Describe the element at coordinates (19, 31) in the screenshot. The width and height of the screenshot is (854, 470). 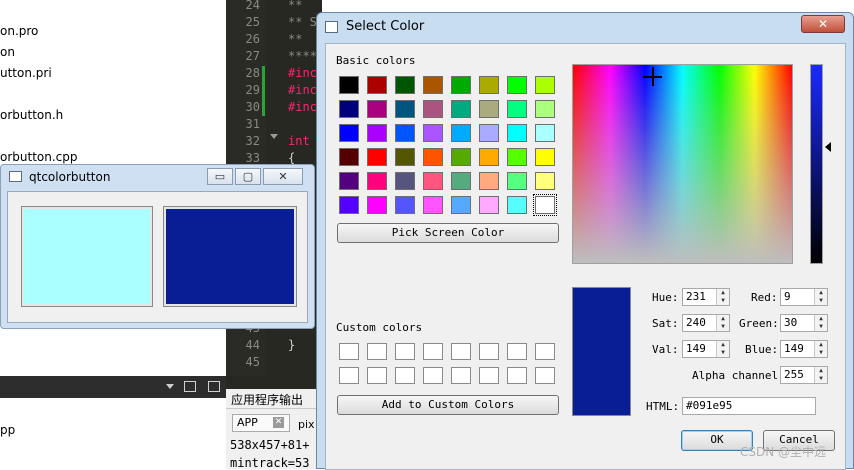
I see `file-item: on.pro` at that location.